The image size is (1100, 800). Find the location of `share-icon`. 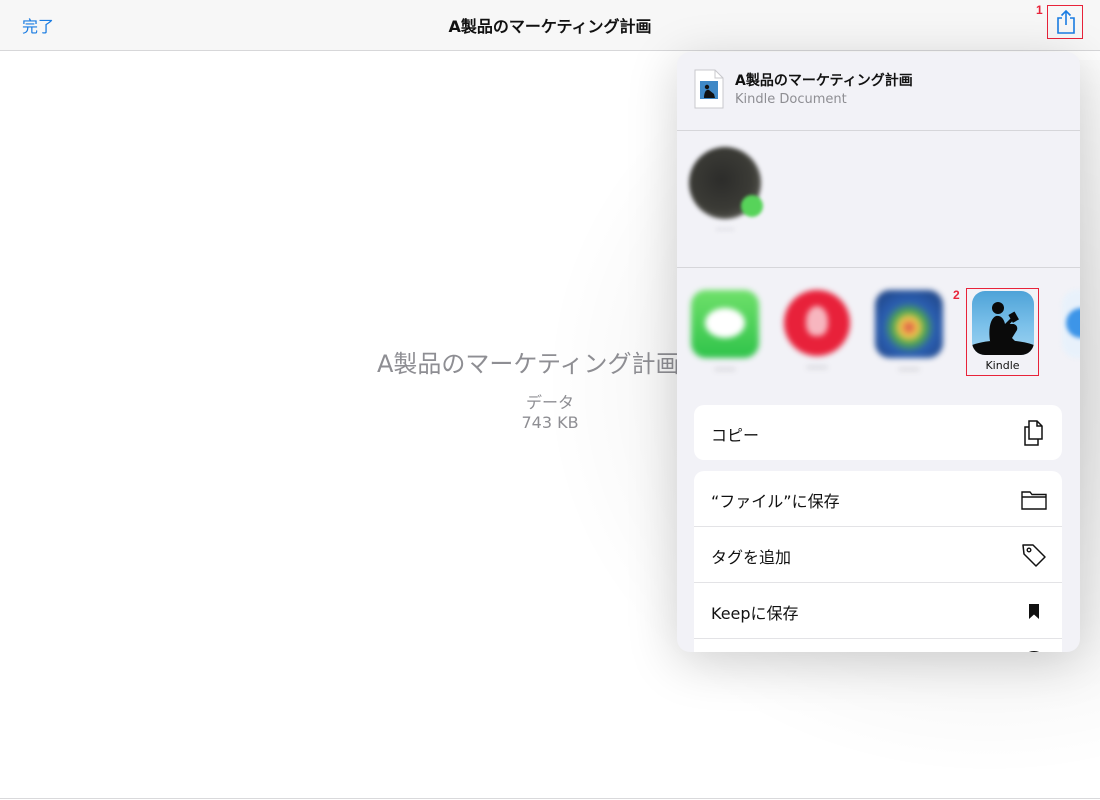

share-icon is located at coordinates (1066, 21).